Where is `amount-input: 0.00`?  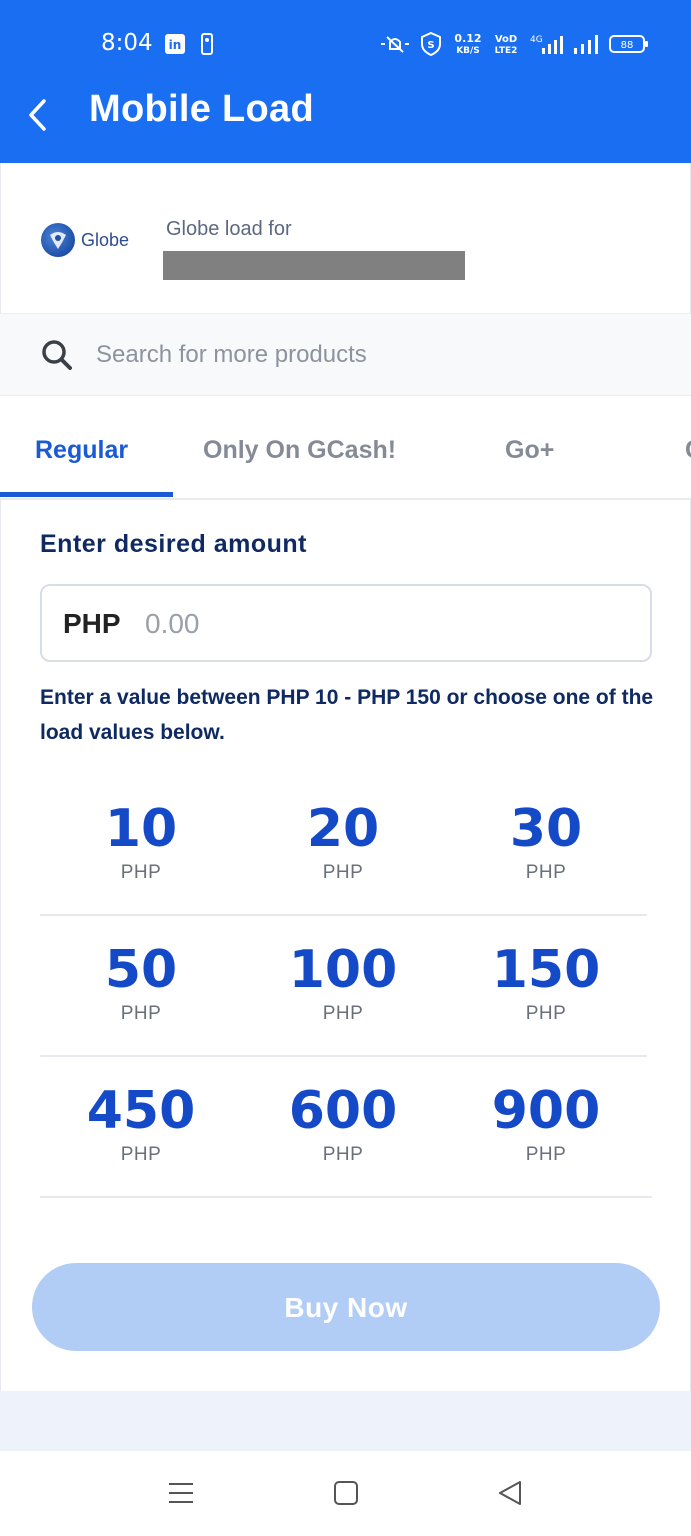
amount-input: 0.00 is located at coordinates (172, 624).